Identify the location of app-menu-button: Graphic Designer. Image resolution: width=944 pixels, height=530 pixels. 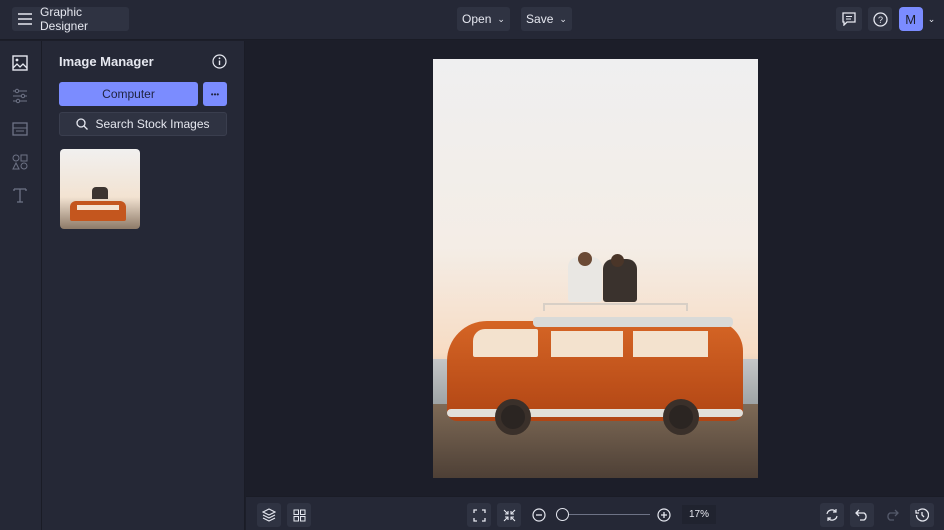
(70, 19).